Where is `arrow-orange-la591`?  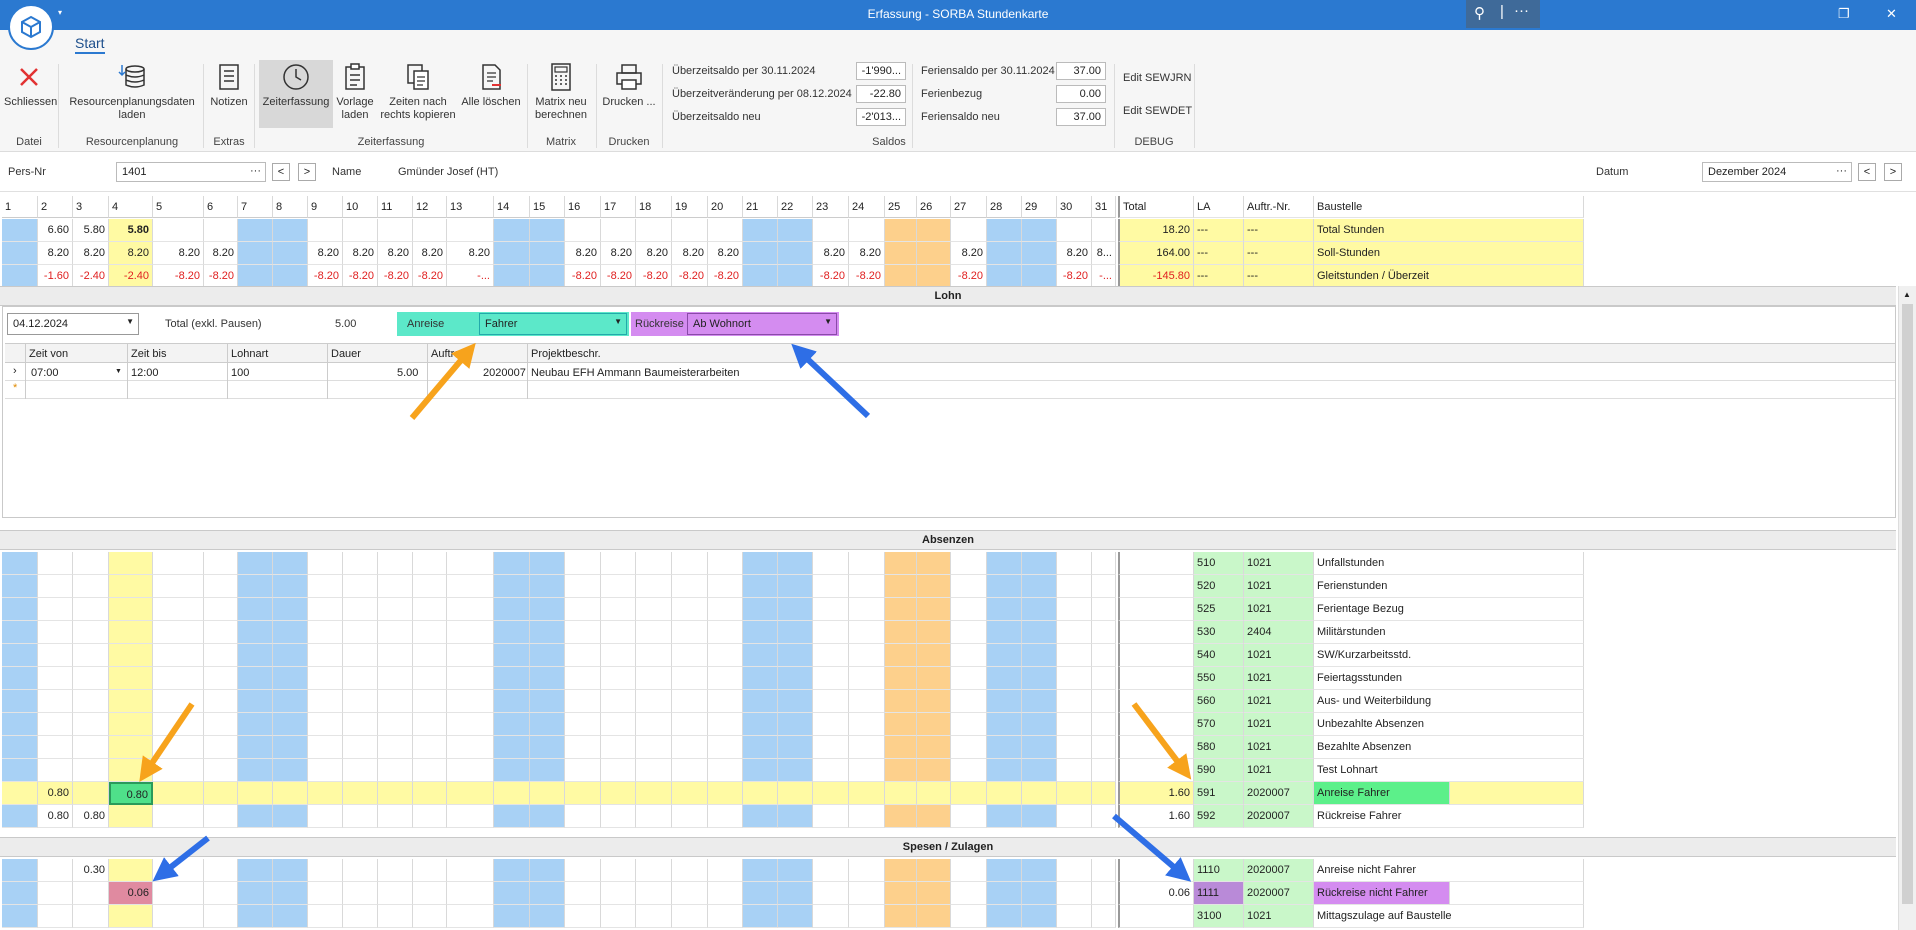 arrow-orange-la591 is located at coordinates (1161, 741).